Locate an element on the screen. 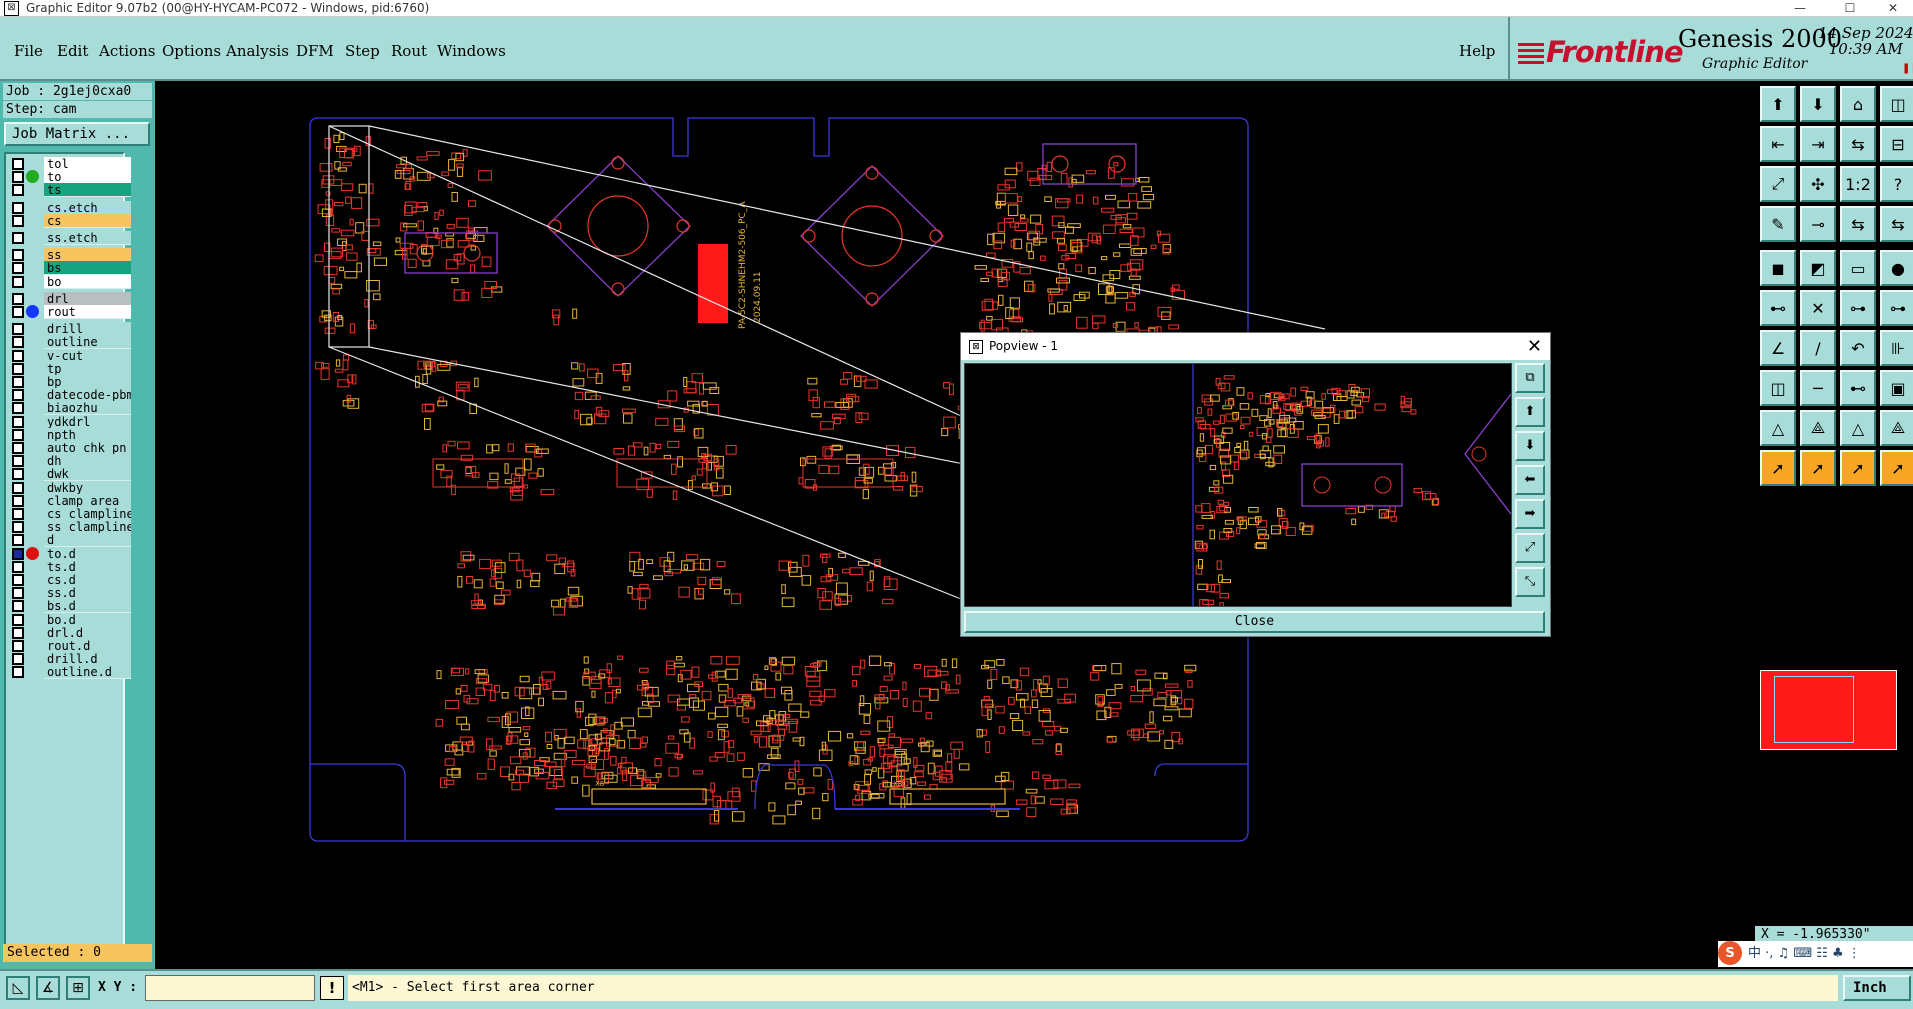 This screenshot has width=1913, height=1009. minimize-button: — is located at coordinates (1800, 8).